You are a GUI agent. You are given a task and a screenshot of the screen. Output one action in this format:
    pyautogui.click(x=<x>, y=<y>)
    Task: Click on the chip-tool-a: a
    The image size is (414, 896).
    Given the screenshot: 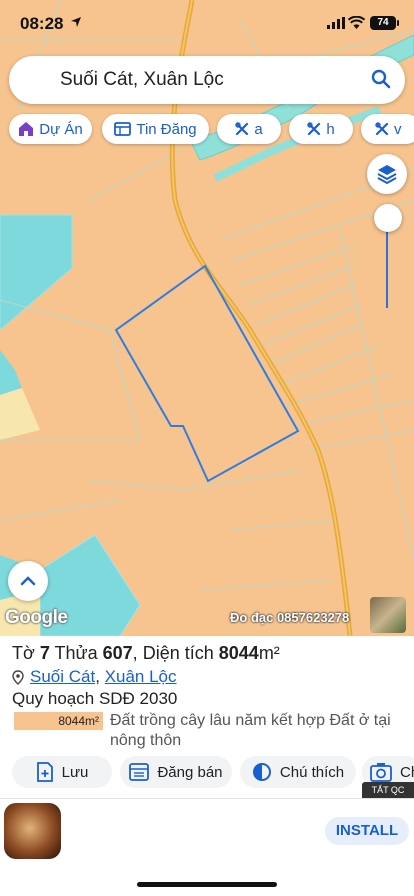 What is the action you would take?
    pyautogui.click(x=249, y=129)
    